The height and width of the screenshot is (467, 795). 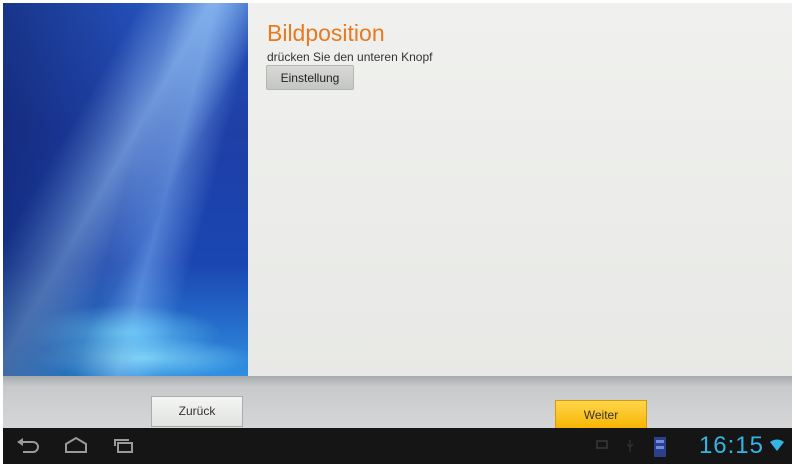 I want to click on back-button: Zurück, so click(x=197, y=411).